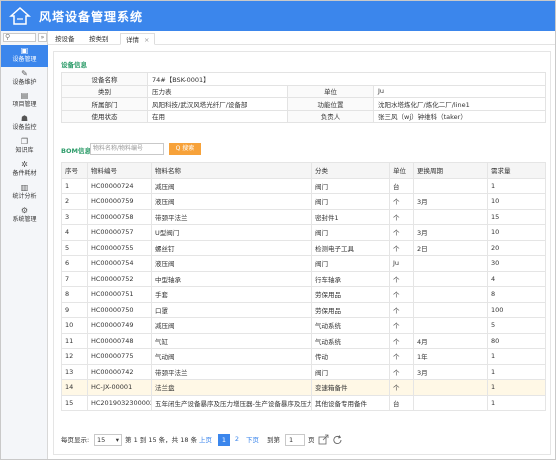 Image resolution: width=556 pixels, height=460 pixels. What do you see at coordinates (330, 104) in the screenshot?
I see `info-key: 功能位置` at bounding box center [330, 104].